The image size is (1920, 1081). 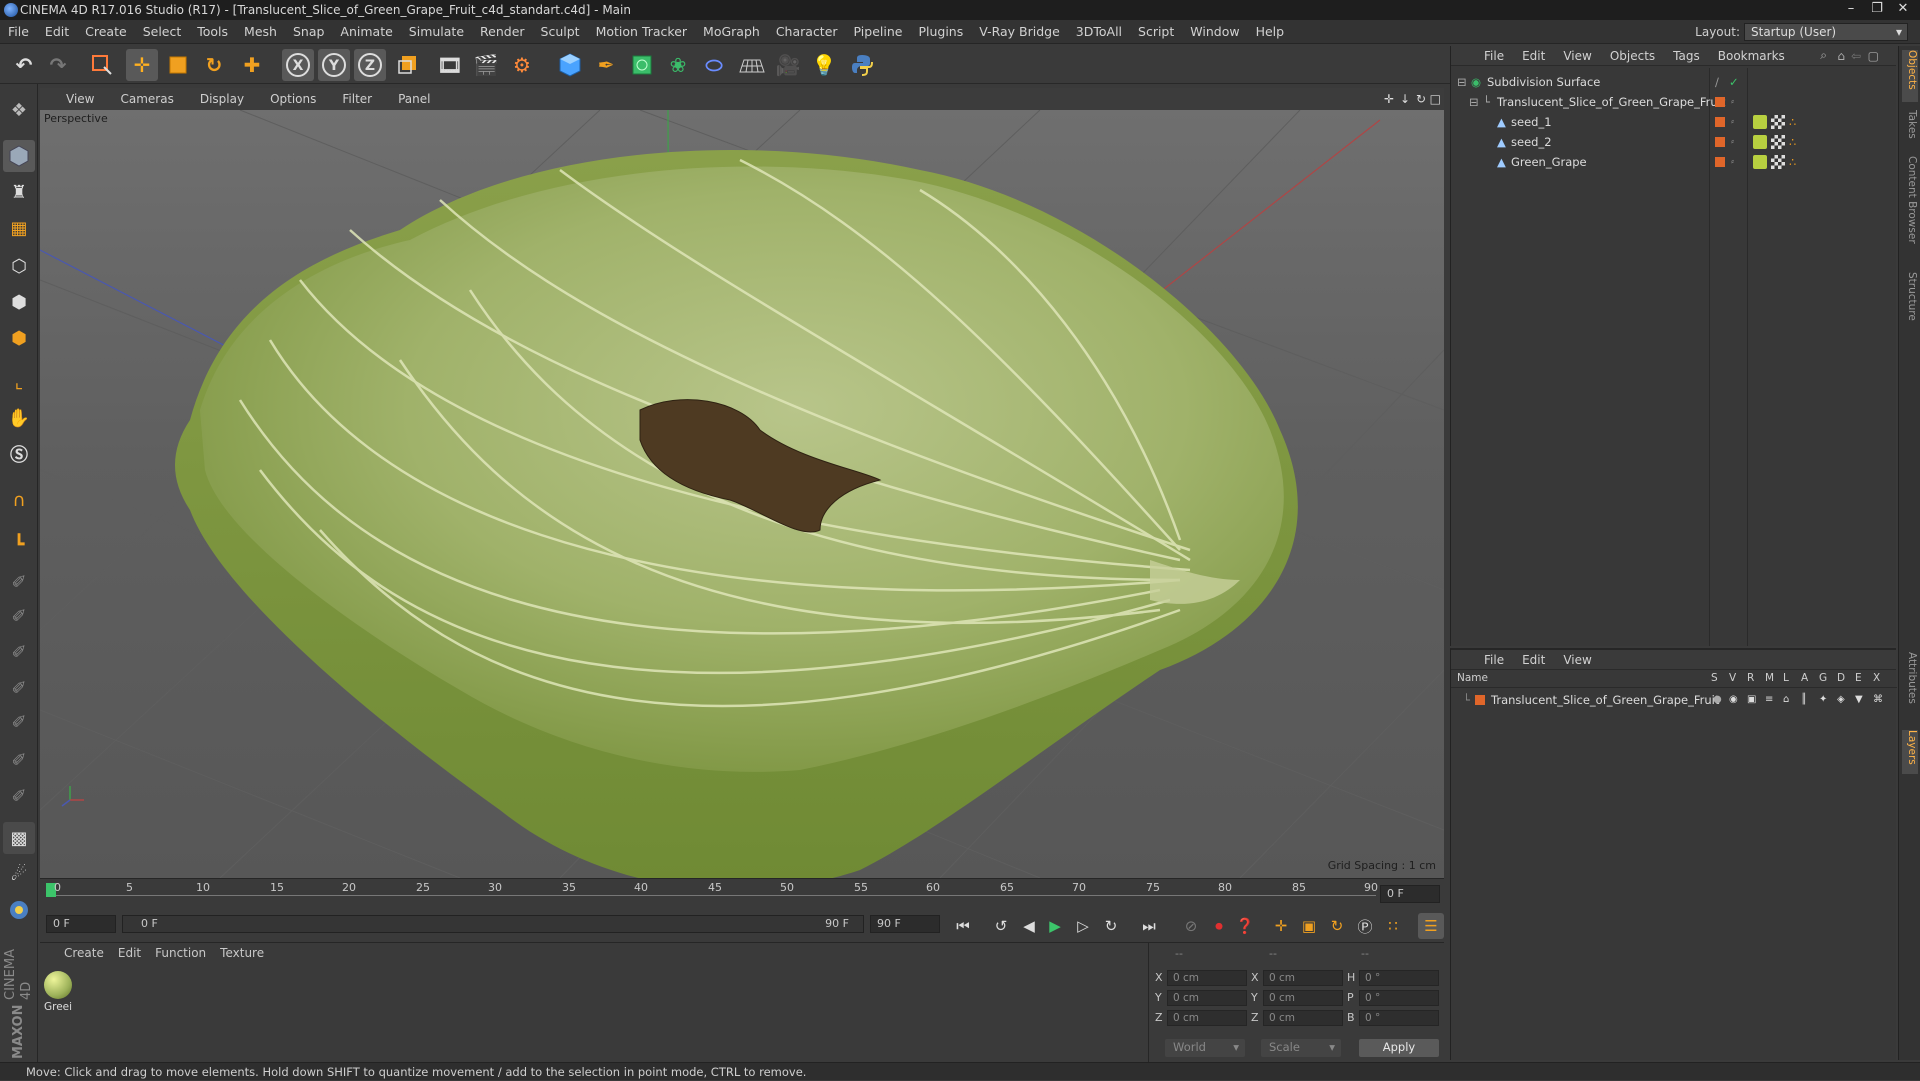 What do you see at coordinates (260, 32) in the screenshot?
I see `menu-mesh: Mesh` at bounding box center [260, 32].